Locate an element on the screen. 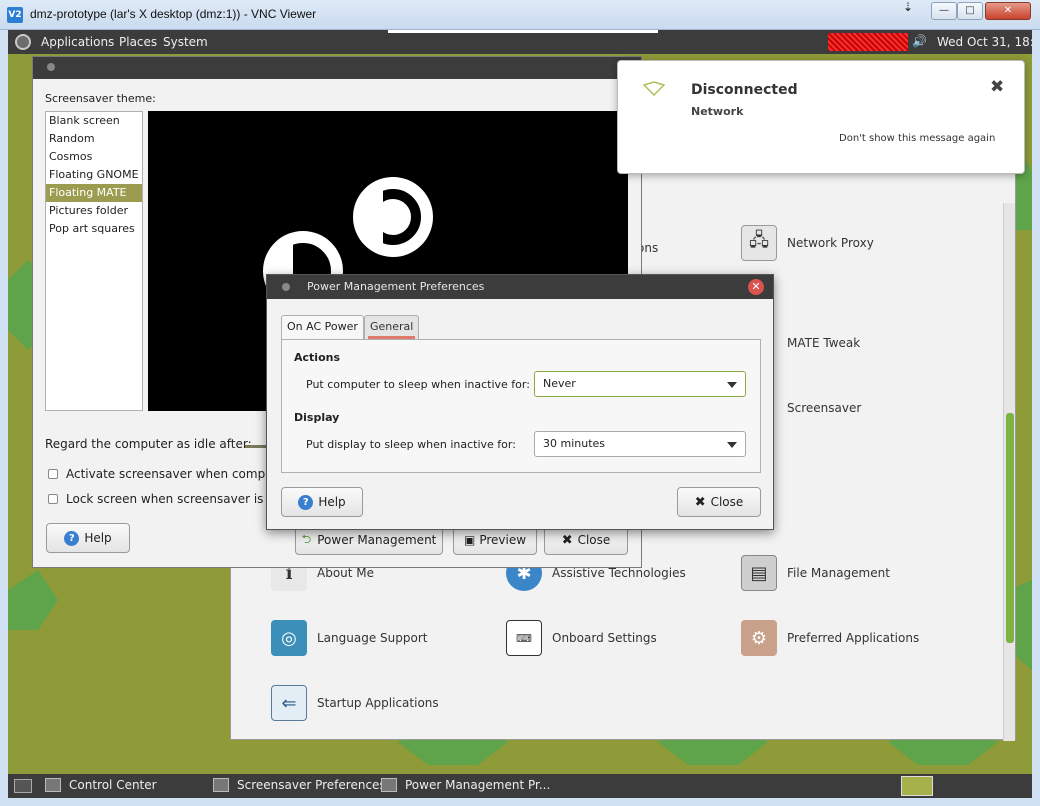 This screenshot has width=1040, height=806. theme-item: Blank screen is located at coordinates (94, 121).